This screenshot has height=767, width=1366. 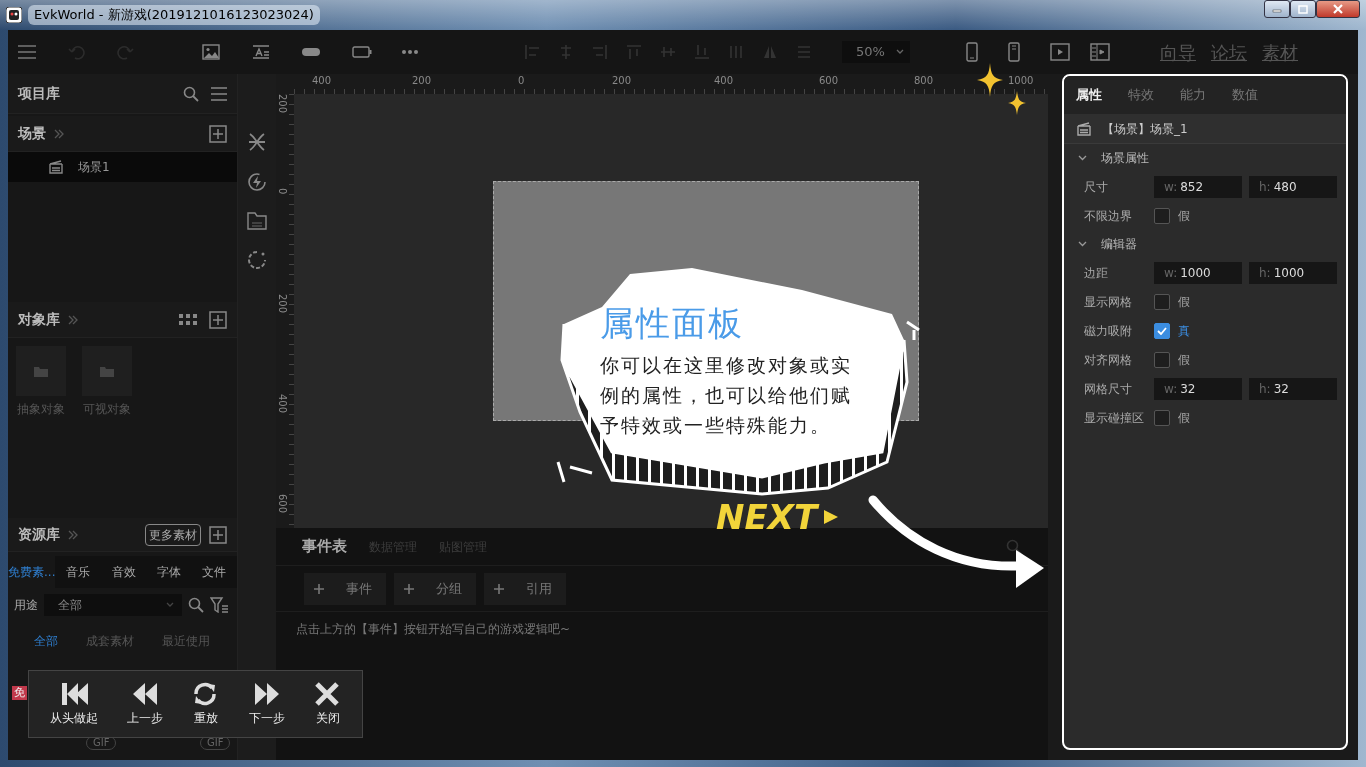 What do you see at coordinates (1089, 95) in the screenshot?
I see `properties-tab: 属性` at bounding box center [1089, 95].